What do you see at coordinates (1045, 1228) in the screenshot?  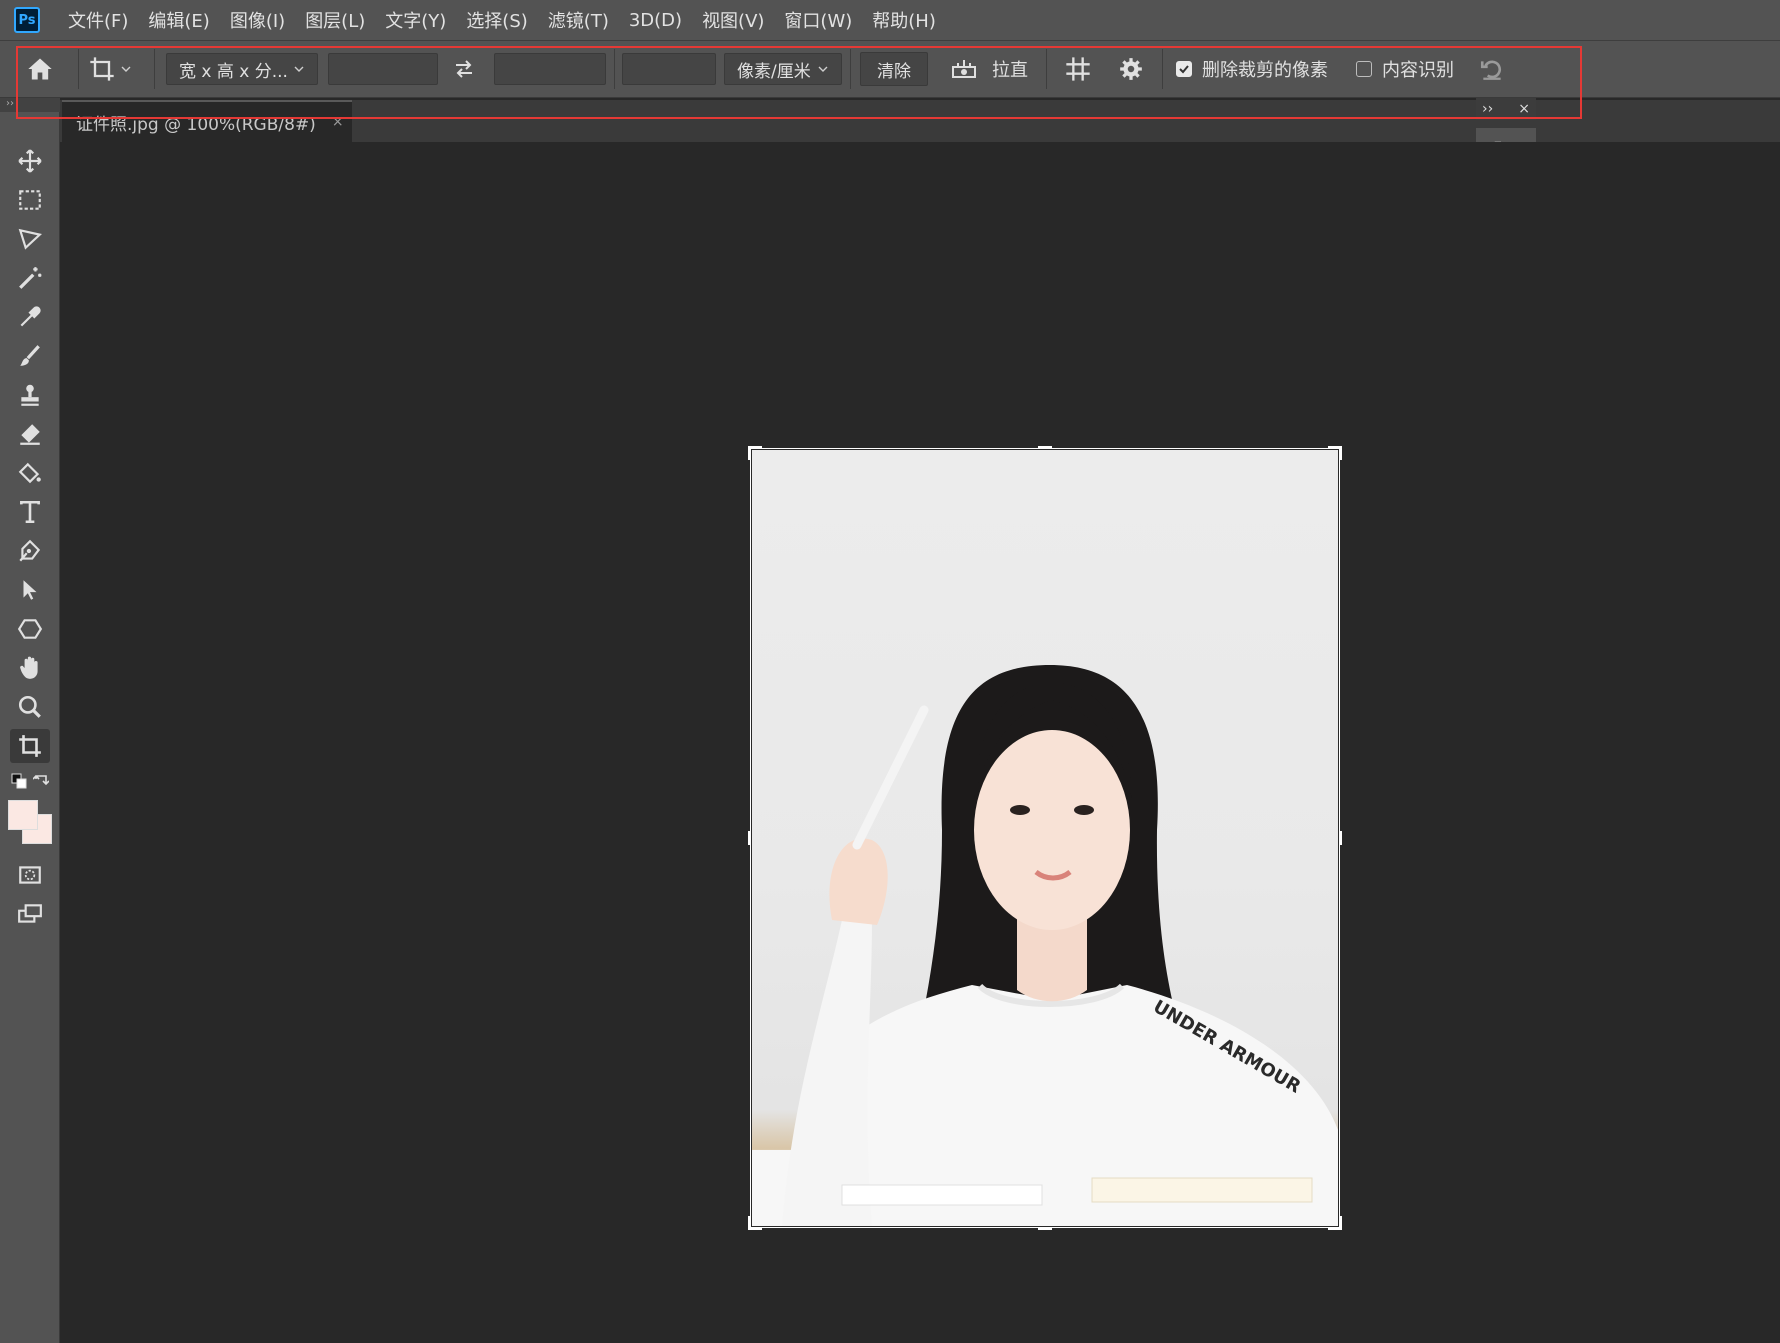 I see `crop-handle-bottom-mid` at bounding box center [1045, 1228].